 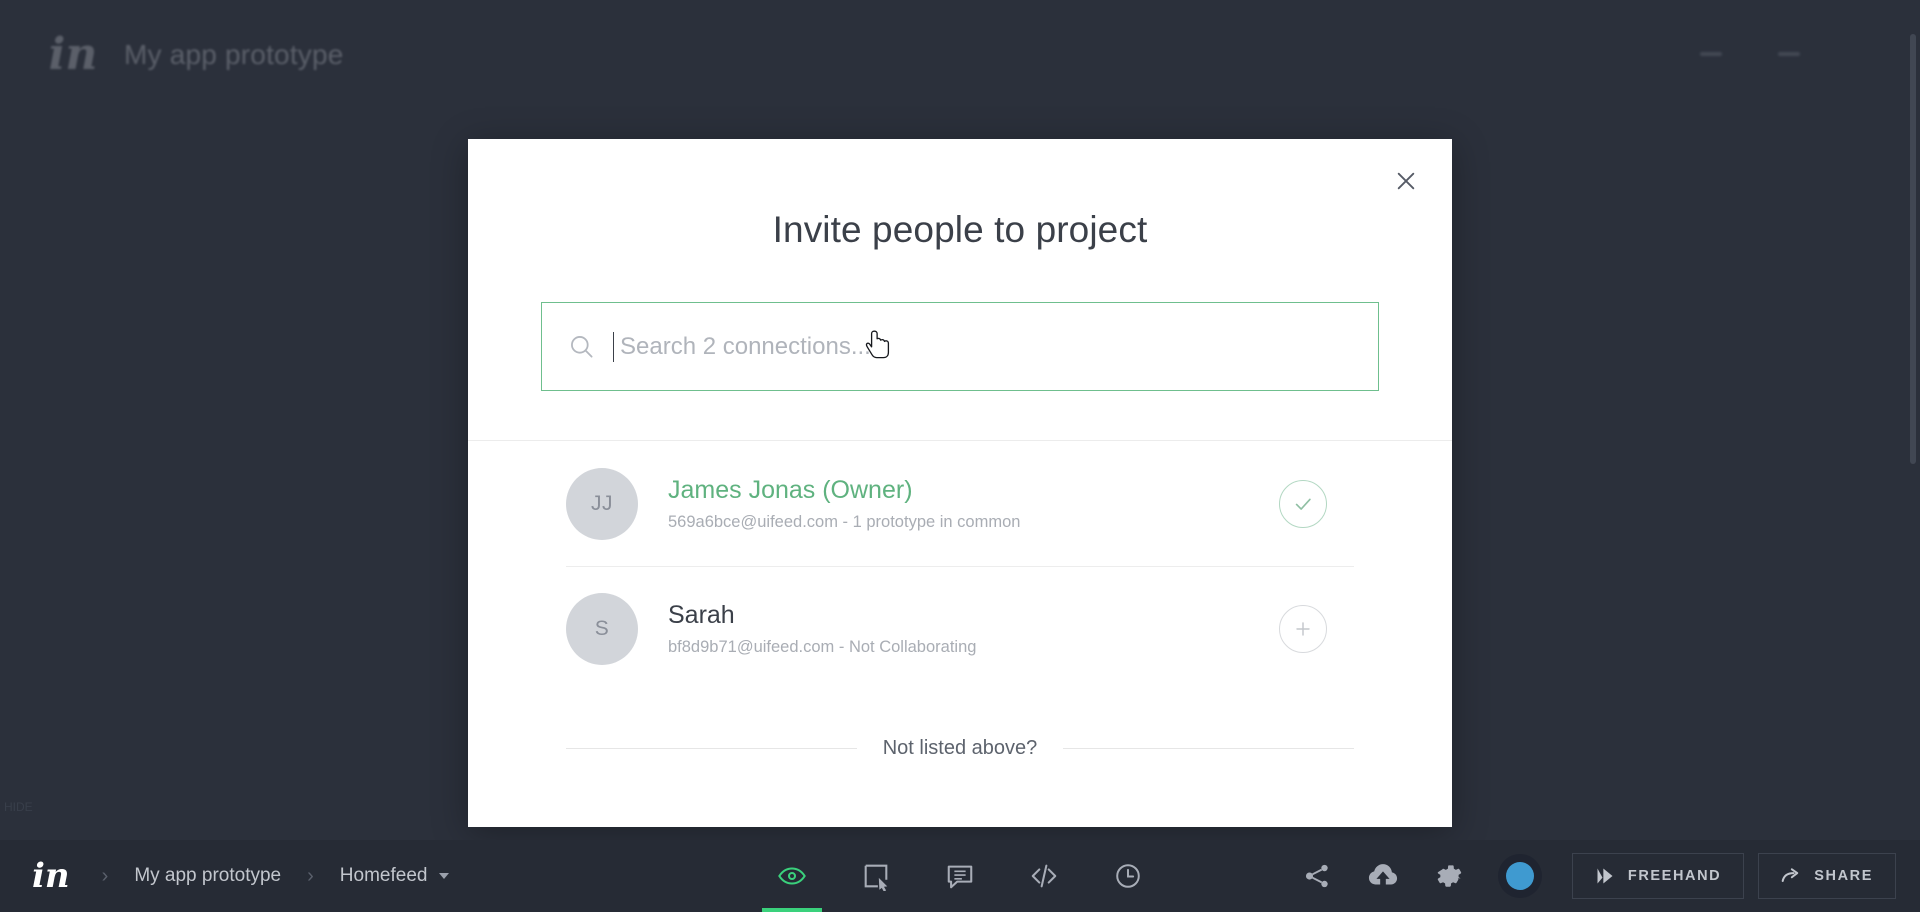 What do you see at coordinates (790, 489) in the screenshot?
I see `person-name: James Jonas (Owner)` at bounding box center [790, 489].